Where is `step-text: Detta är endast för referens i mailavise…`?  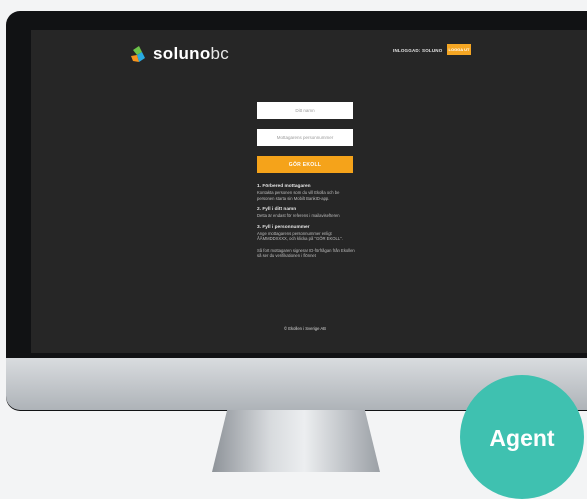 step-text: Detta är endast för referens i mailavise… is located at coordinates (298, 215).